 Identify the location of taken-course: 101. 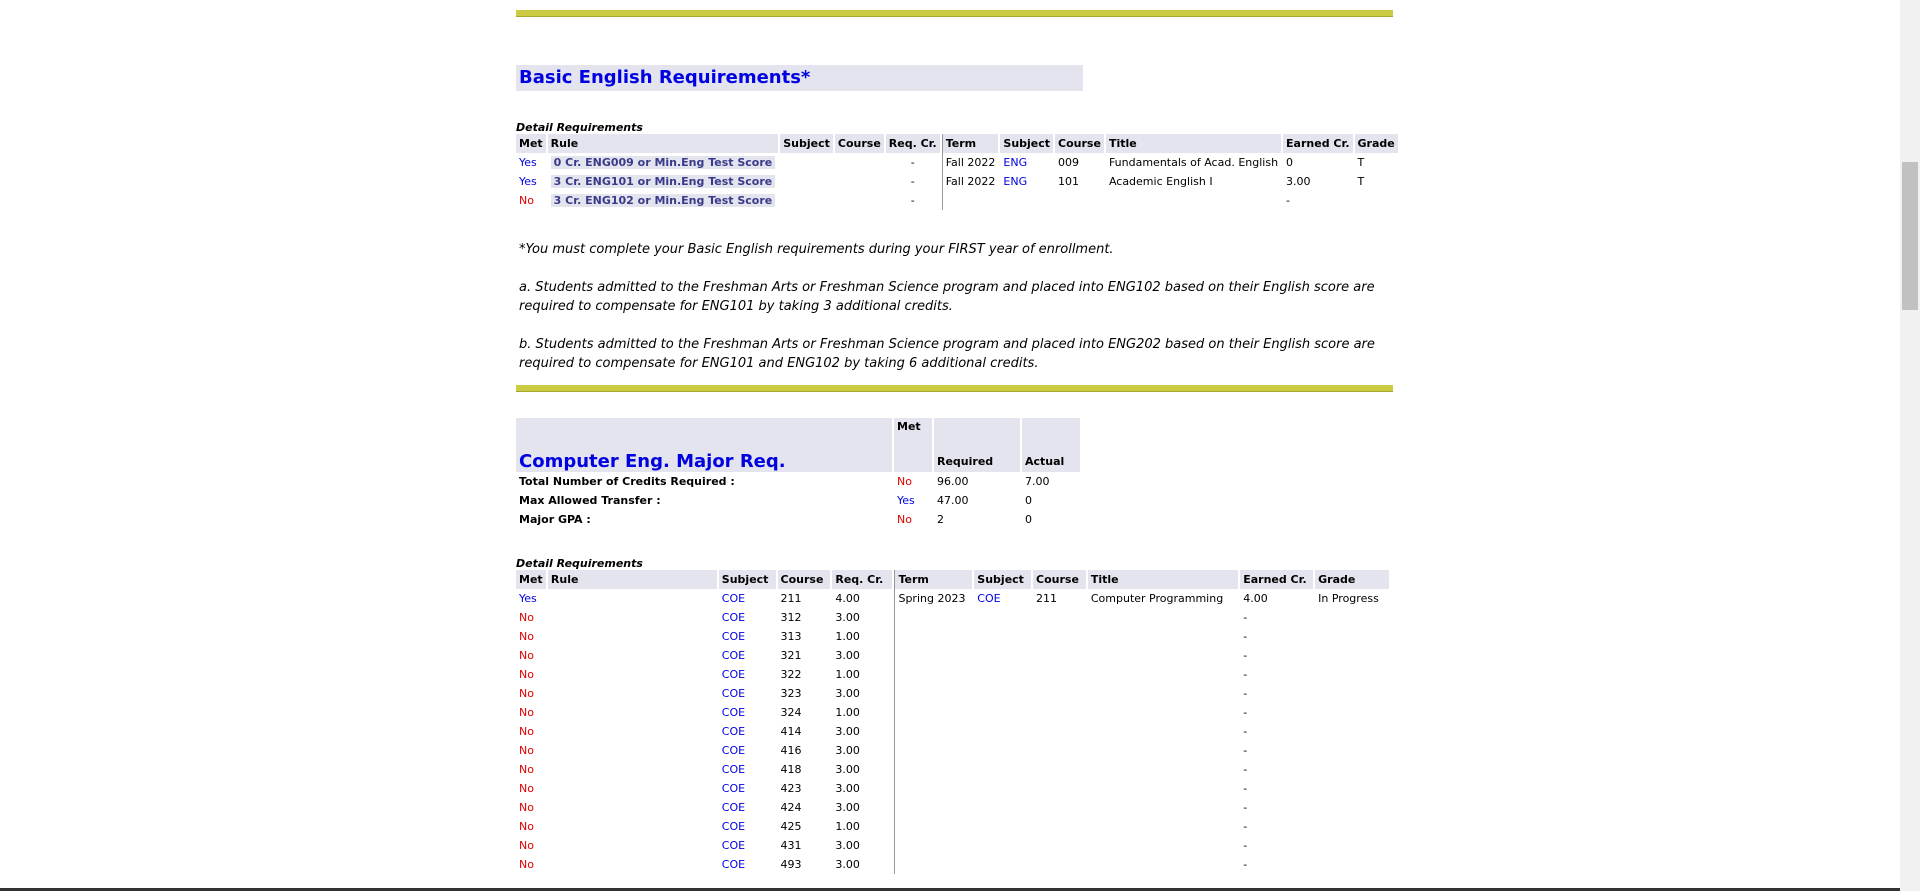
(1069, 181).